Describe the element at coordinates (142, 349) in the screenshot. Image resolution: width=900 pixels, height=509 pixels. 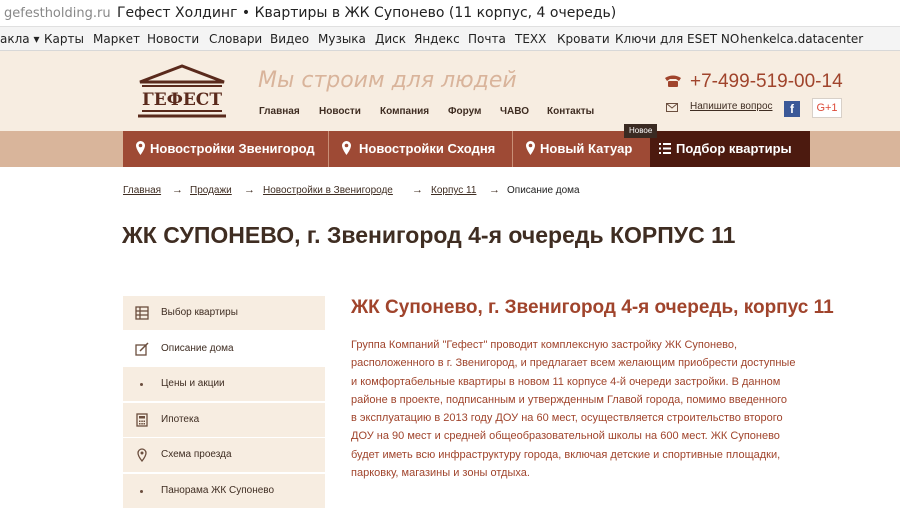
I see `edit-icon` at that location.